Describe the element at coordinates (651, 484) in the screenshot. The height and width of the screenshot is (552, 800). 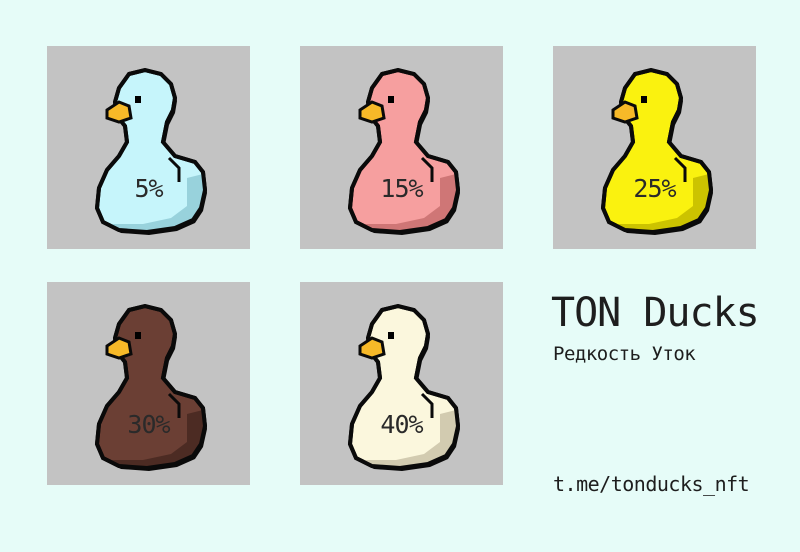
I see `telegram-link: t.me/tonducks_nft` at that location.